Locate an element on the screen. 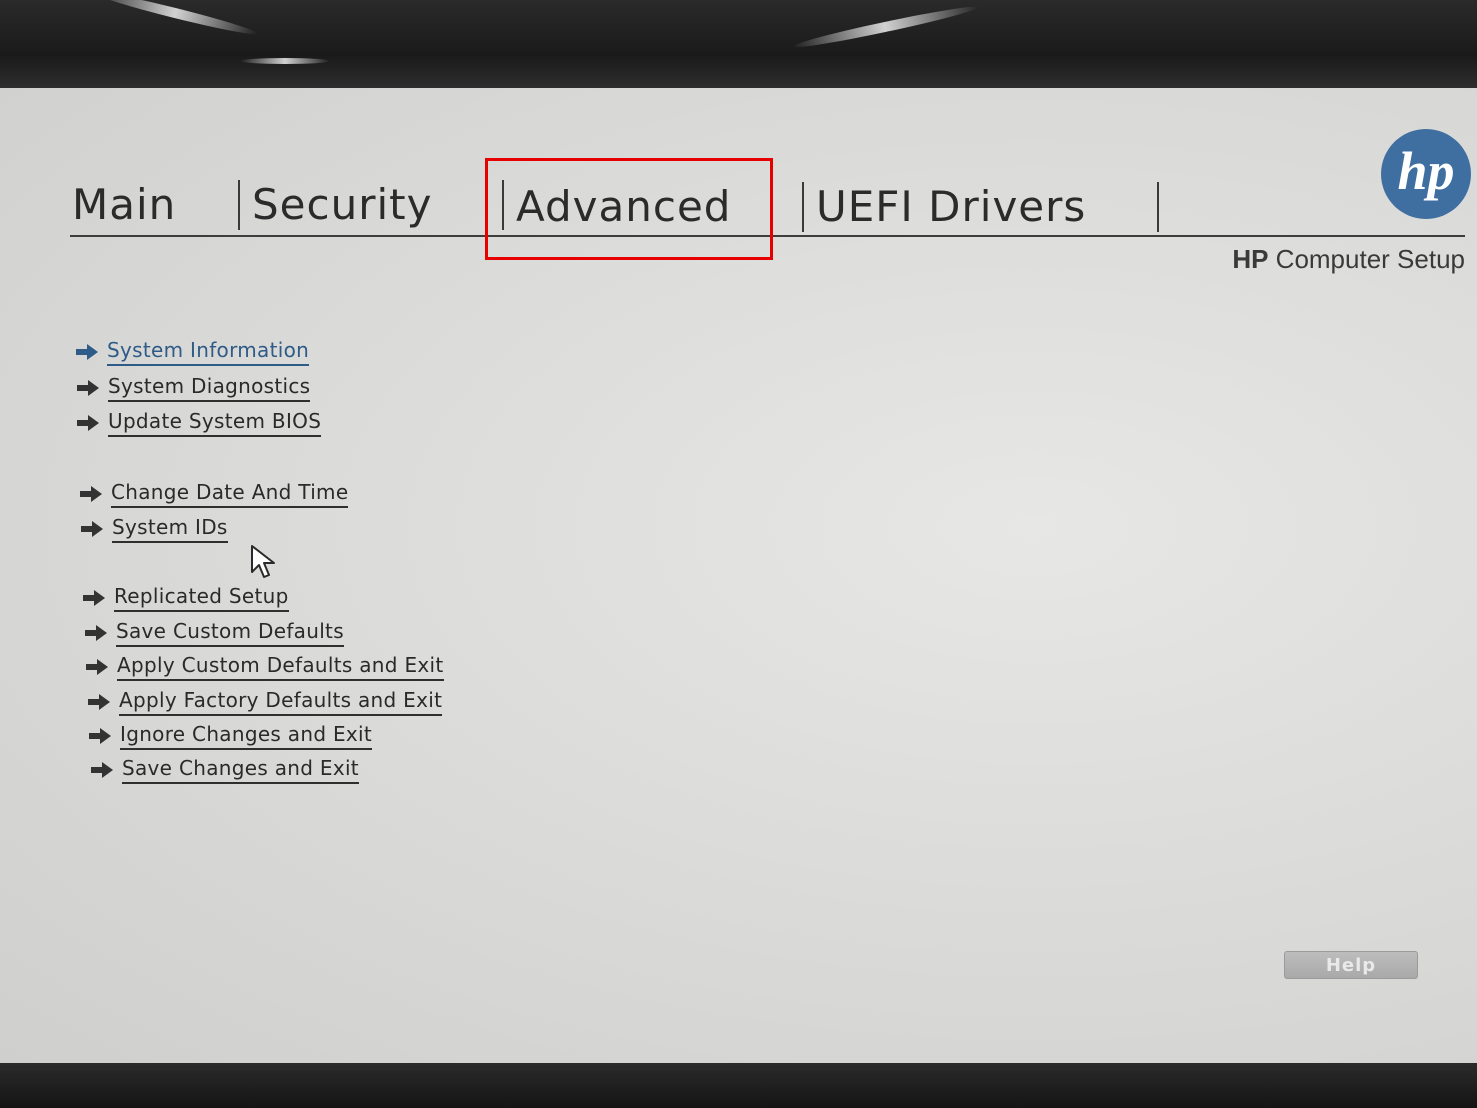 This screenshot has width=1477, height=1108. highlight-box is located at coordinates (629, 209).